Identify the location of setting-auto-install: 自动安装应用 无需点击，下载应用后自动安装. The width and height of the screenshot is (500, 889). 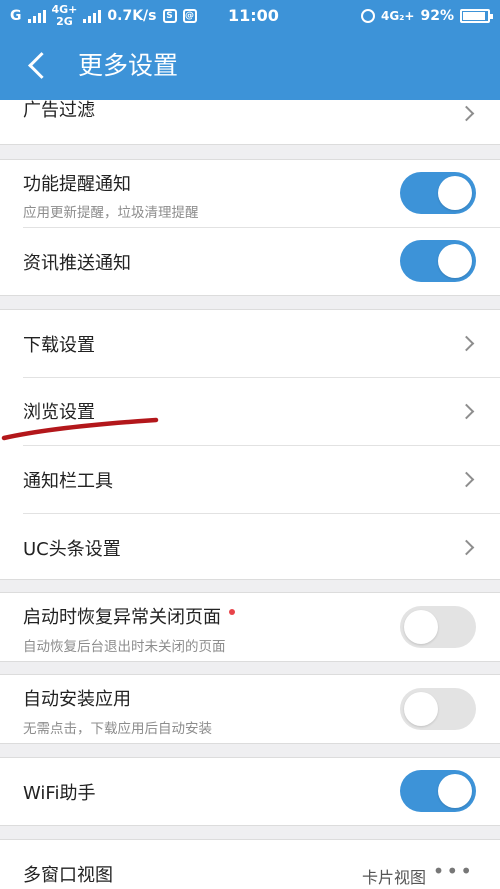
(250, 709).